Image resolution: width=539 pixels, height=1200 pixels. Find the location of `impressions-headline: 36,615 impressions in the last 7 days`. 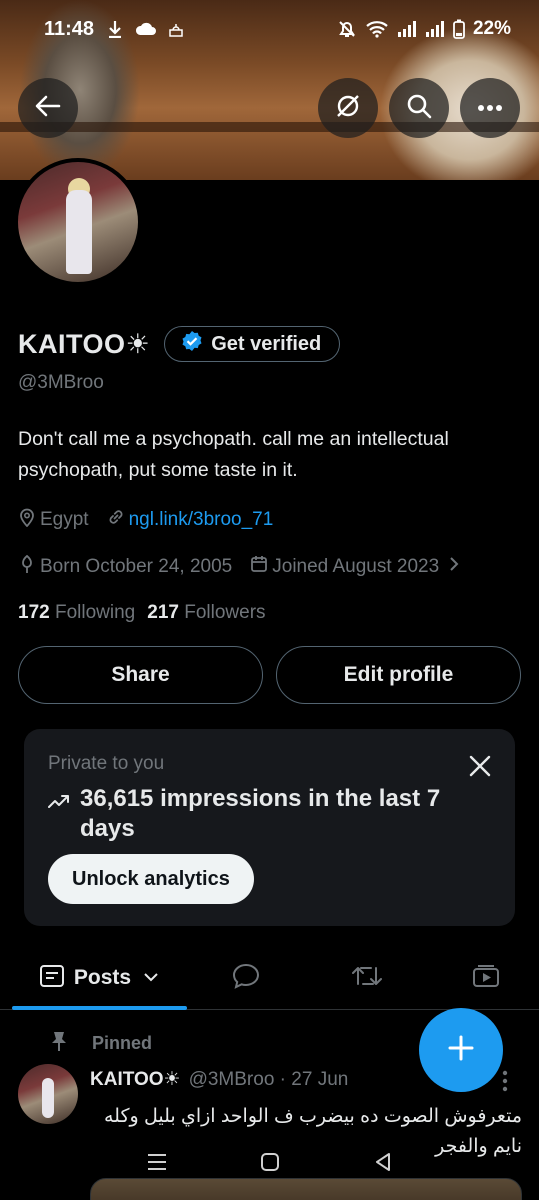

impressions-headline: 36,615 impressions in the last 7 days is located at coordinates (268, 814).